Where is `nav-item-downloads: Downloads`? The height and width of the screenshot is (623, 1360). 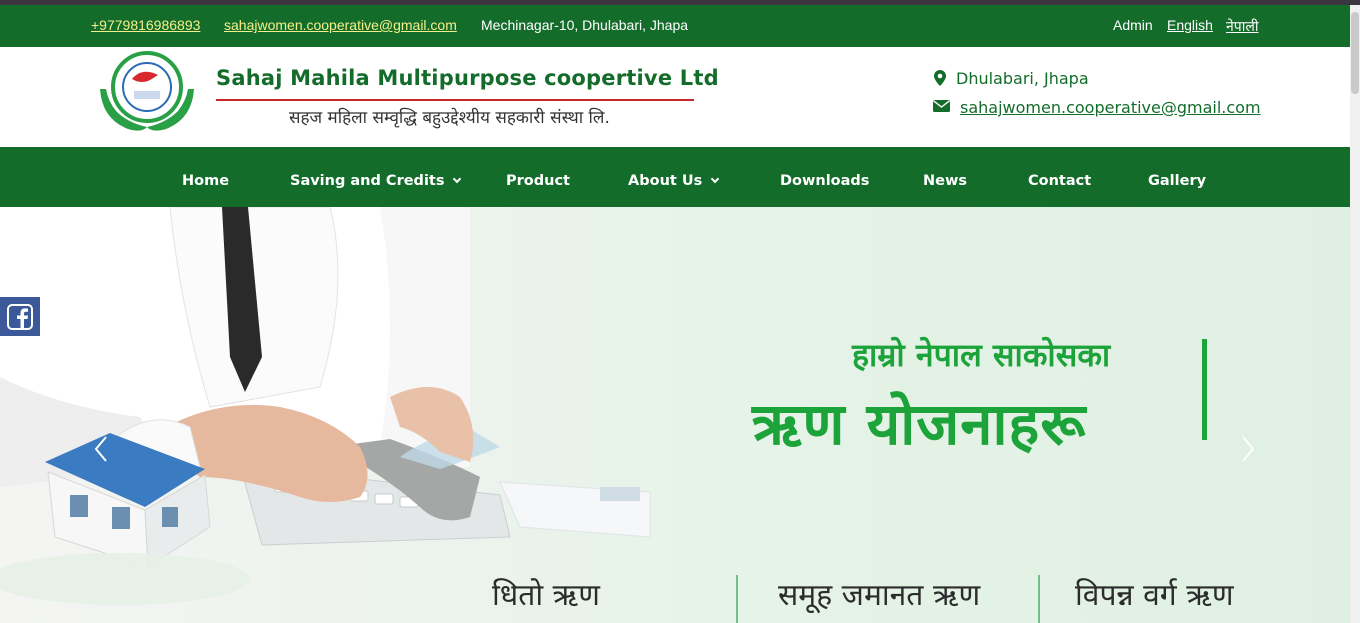
nav-item-downloads: Downloads is located at coordinates (824, 181).